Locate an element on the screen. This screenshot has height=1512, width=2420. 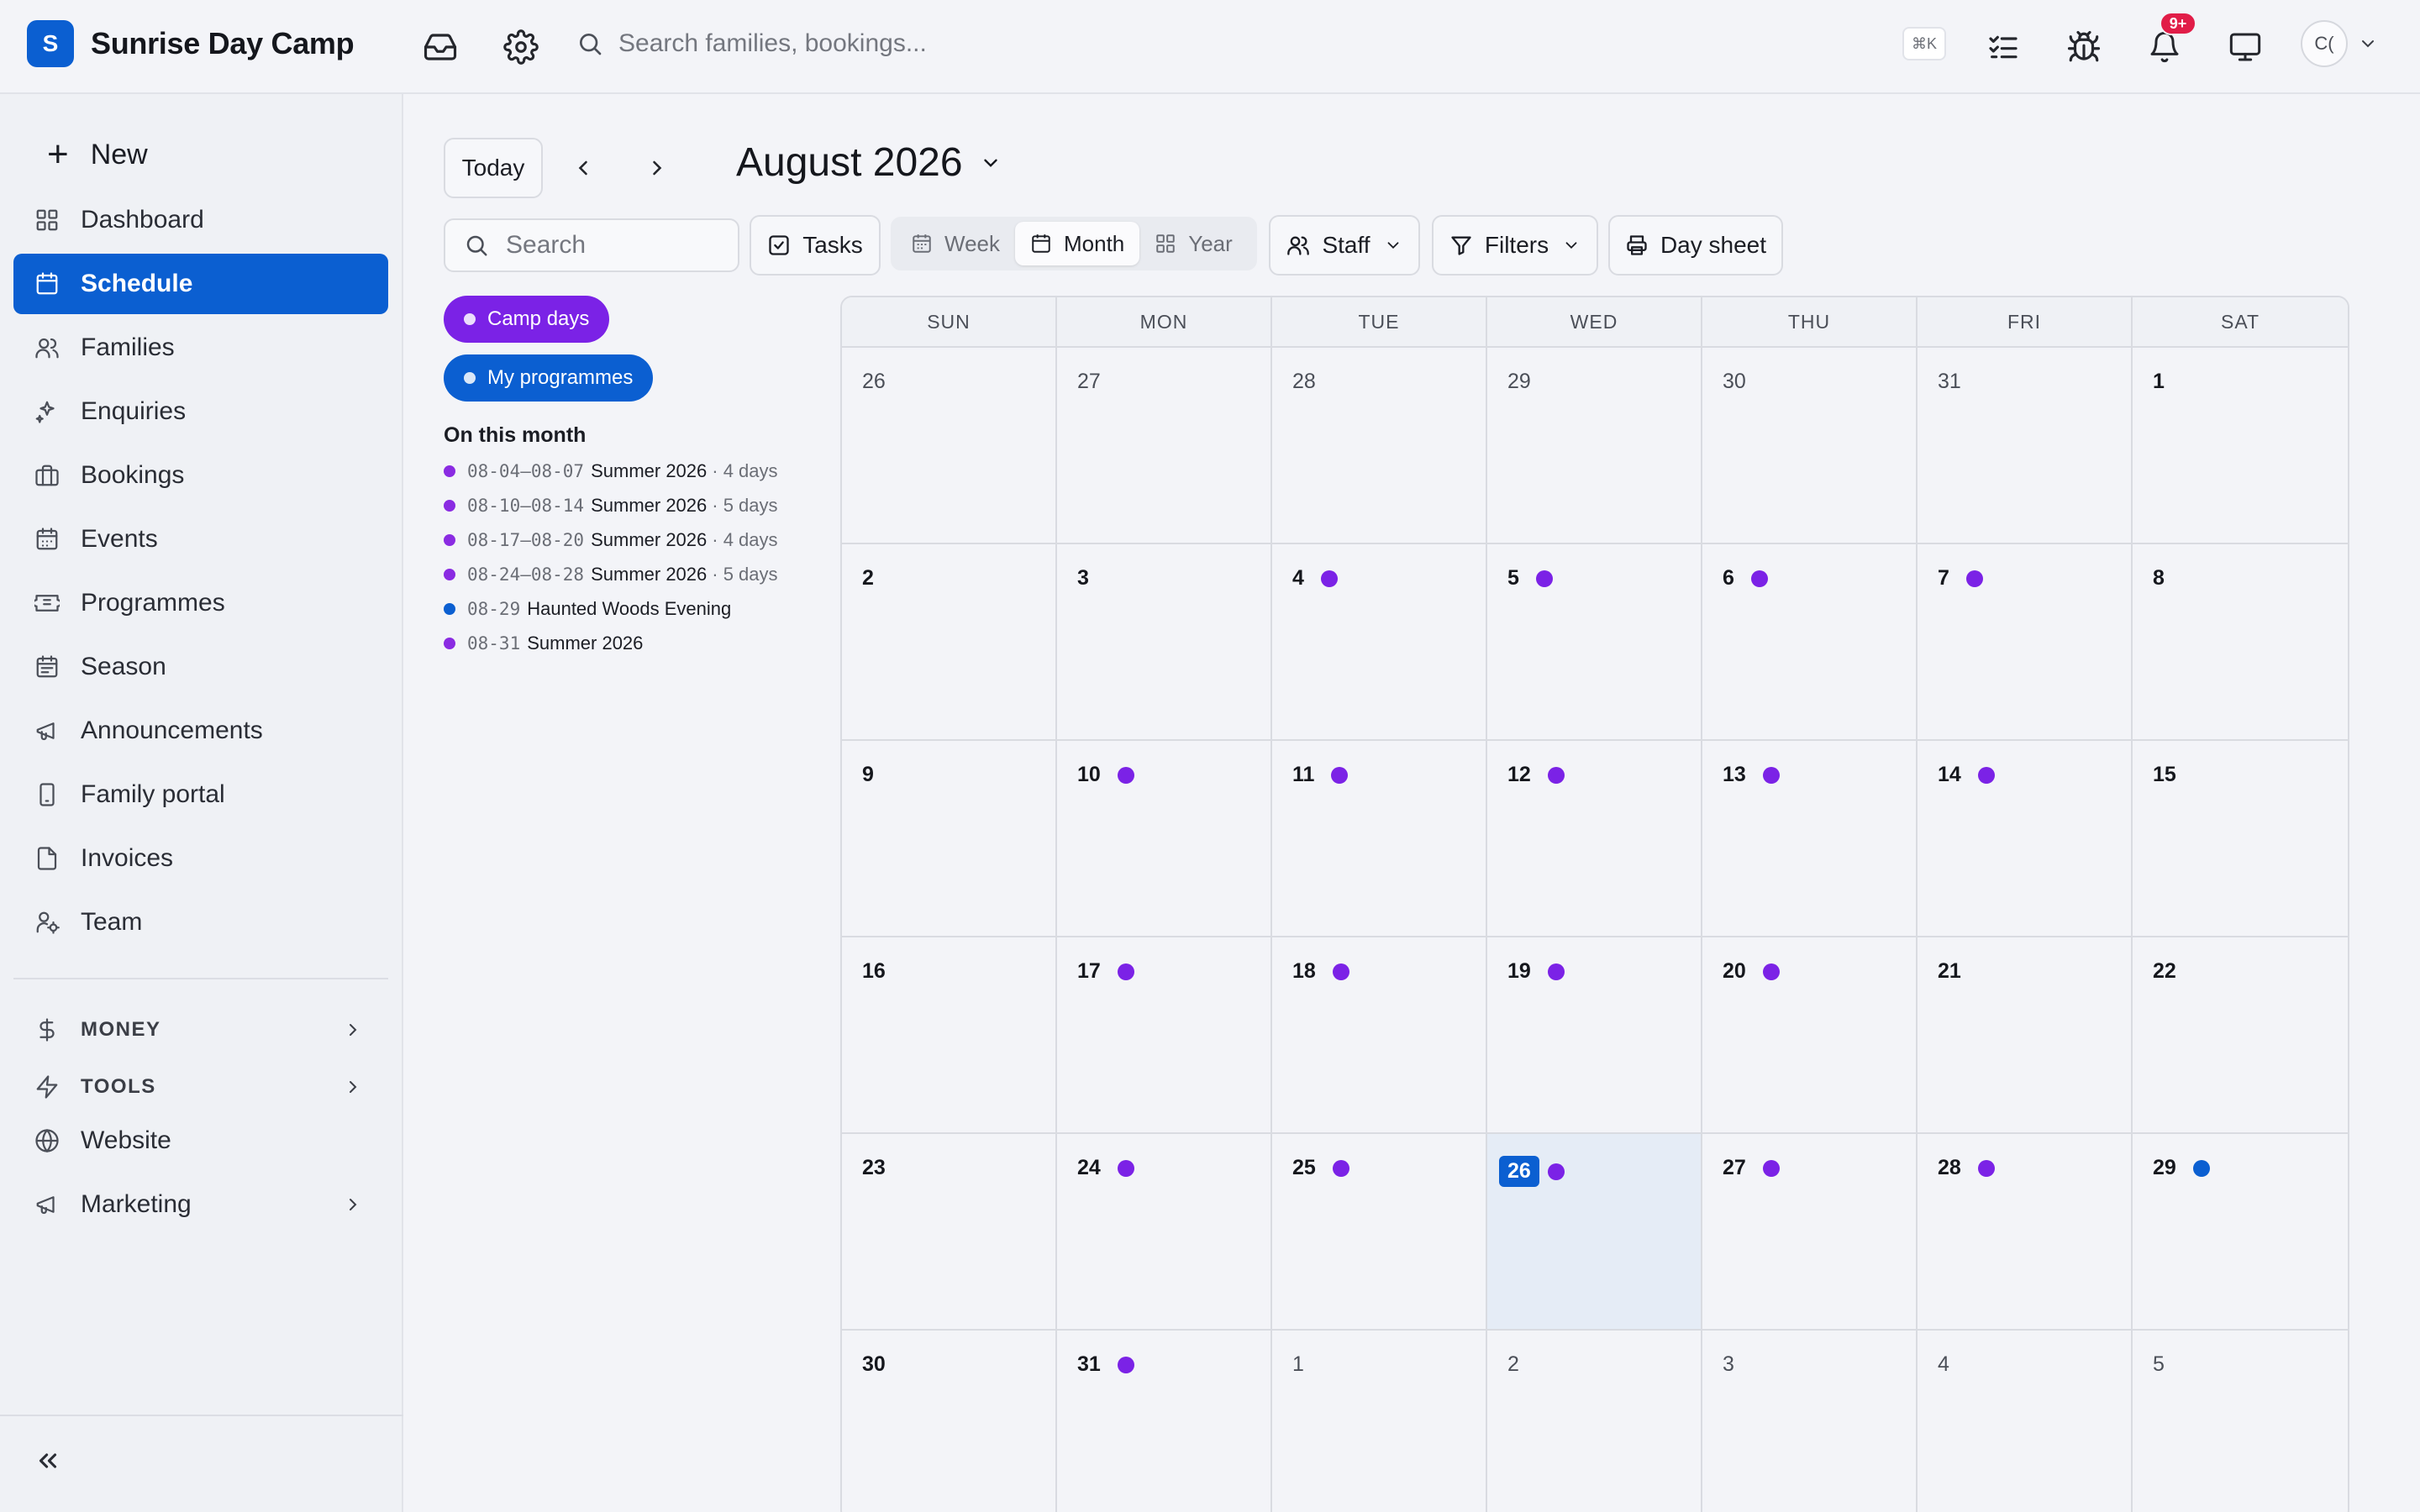
collapse-sidebar-icon is located at coordinates (48, 1460).